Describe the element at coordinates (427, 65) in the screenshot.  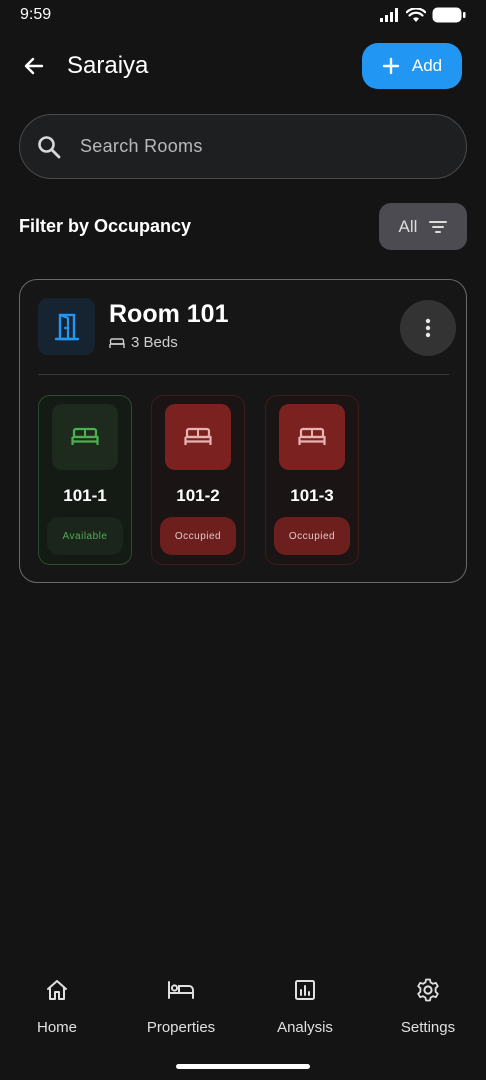
I see `add-button-label: Add` at that location.